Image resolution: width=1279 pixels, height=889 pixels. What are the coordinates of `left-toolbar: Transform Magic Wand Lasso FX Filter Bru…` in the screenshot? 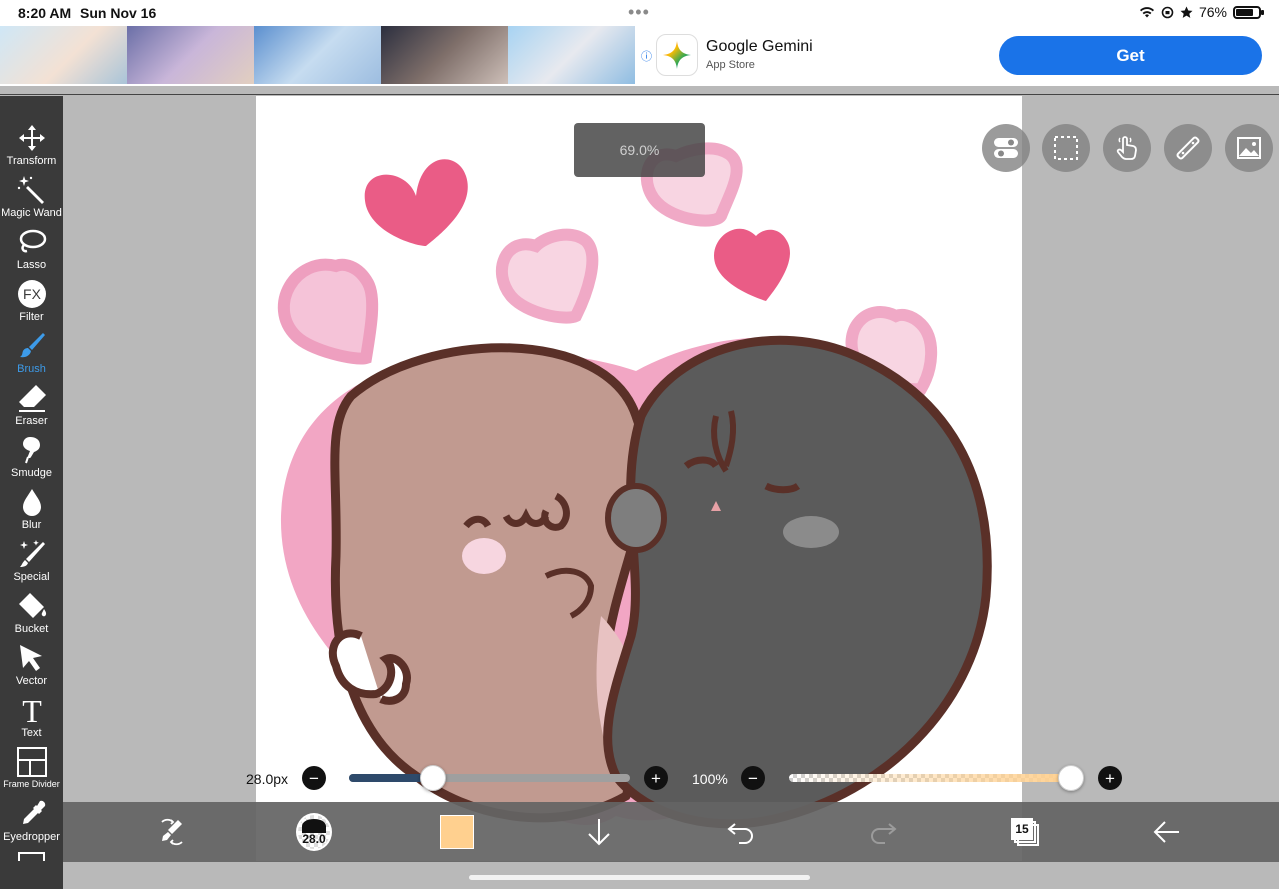 It's located at (31, 492).